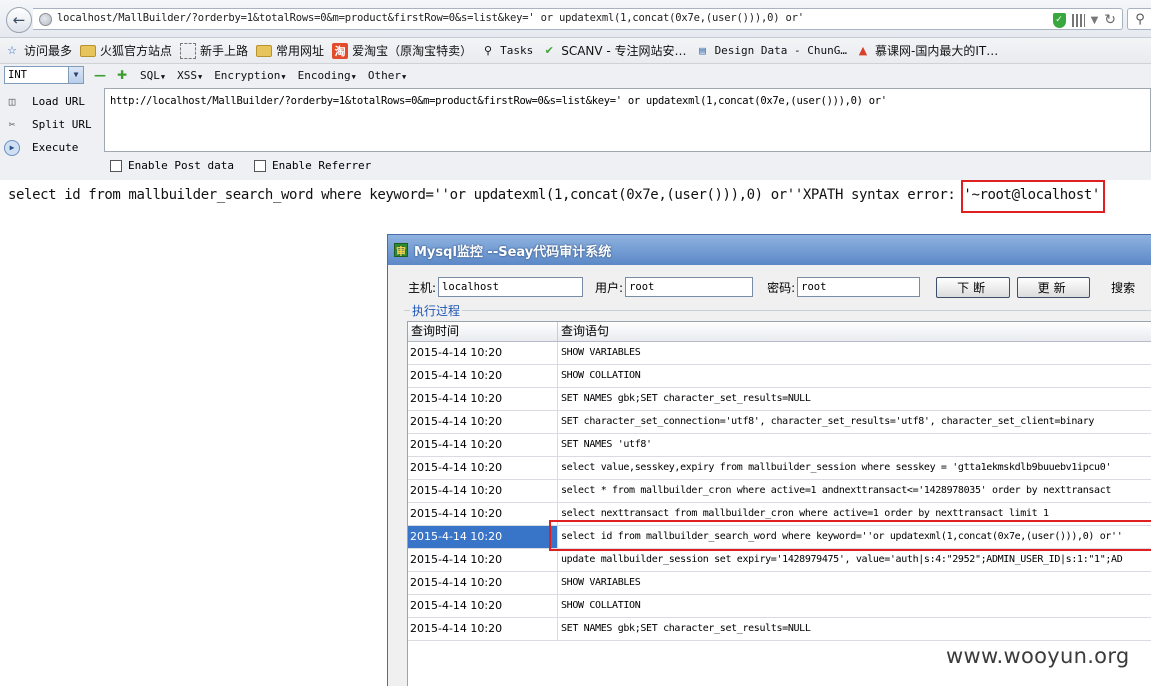  I want to click on menu-encoding: Encoding▼, so click(327, 75).